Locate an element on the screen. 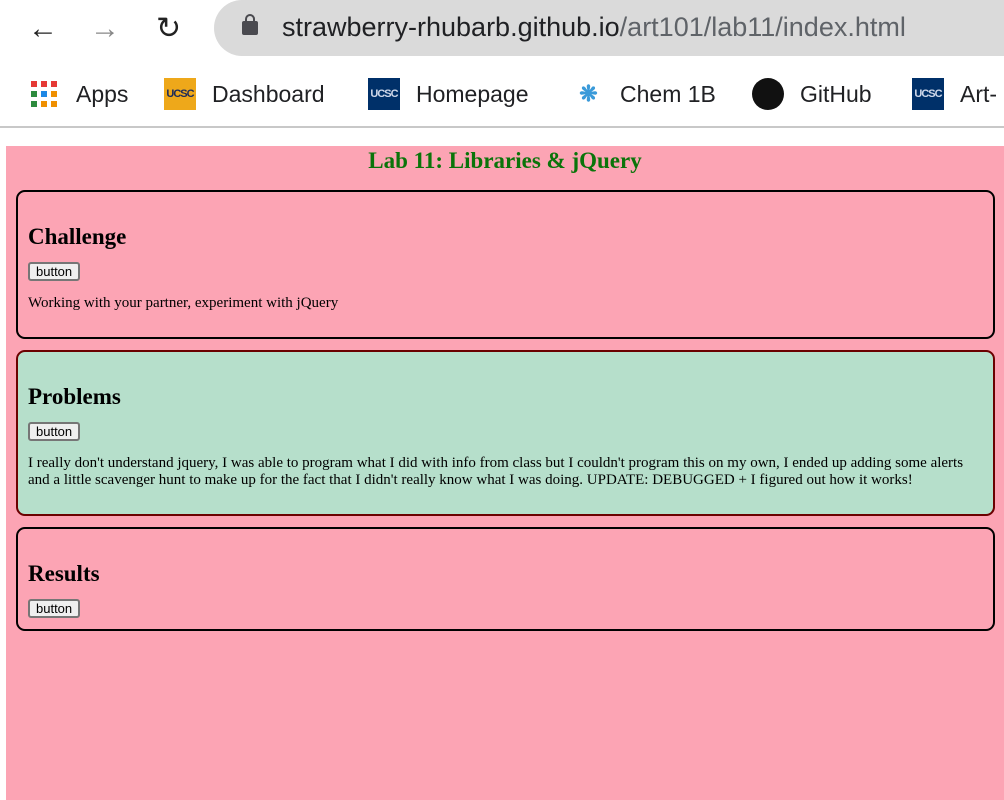 Image resolution: width=1004 pixels, height=800 pixels. bookmark-label: Homepage is located at coordinates (472, 93).